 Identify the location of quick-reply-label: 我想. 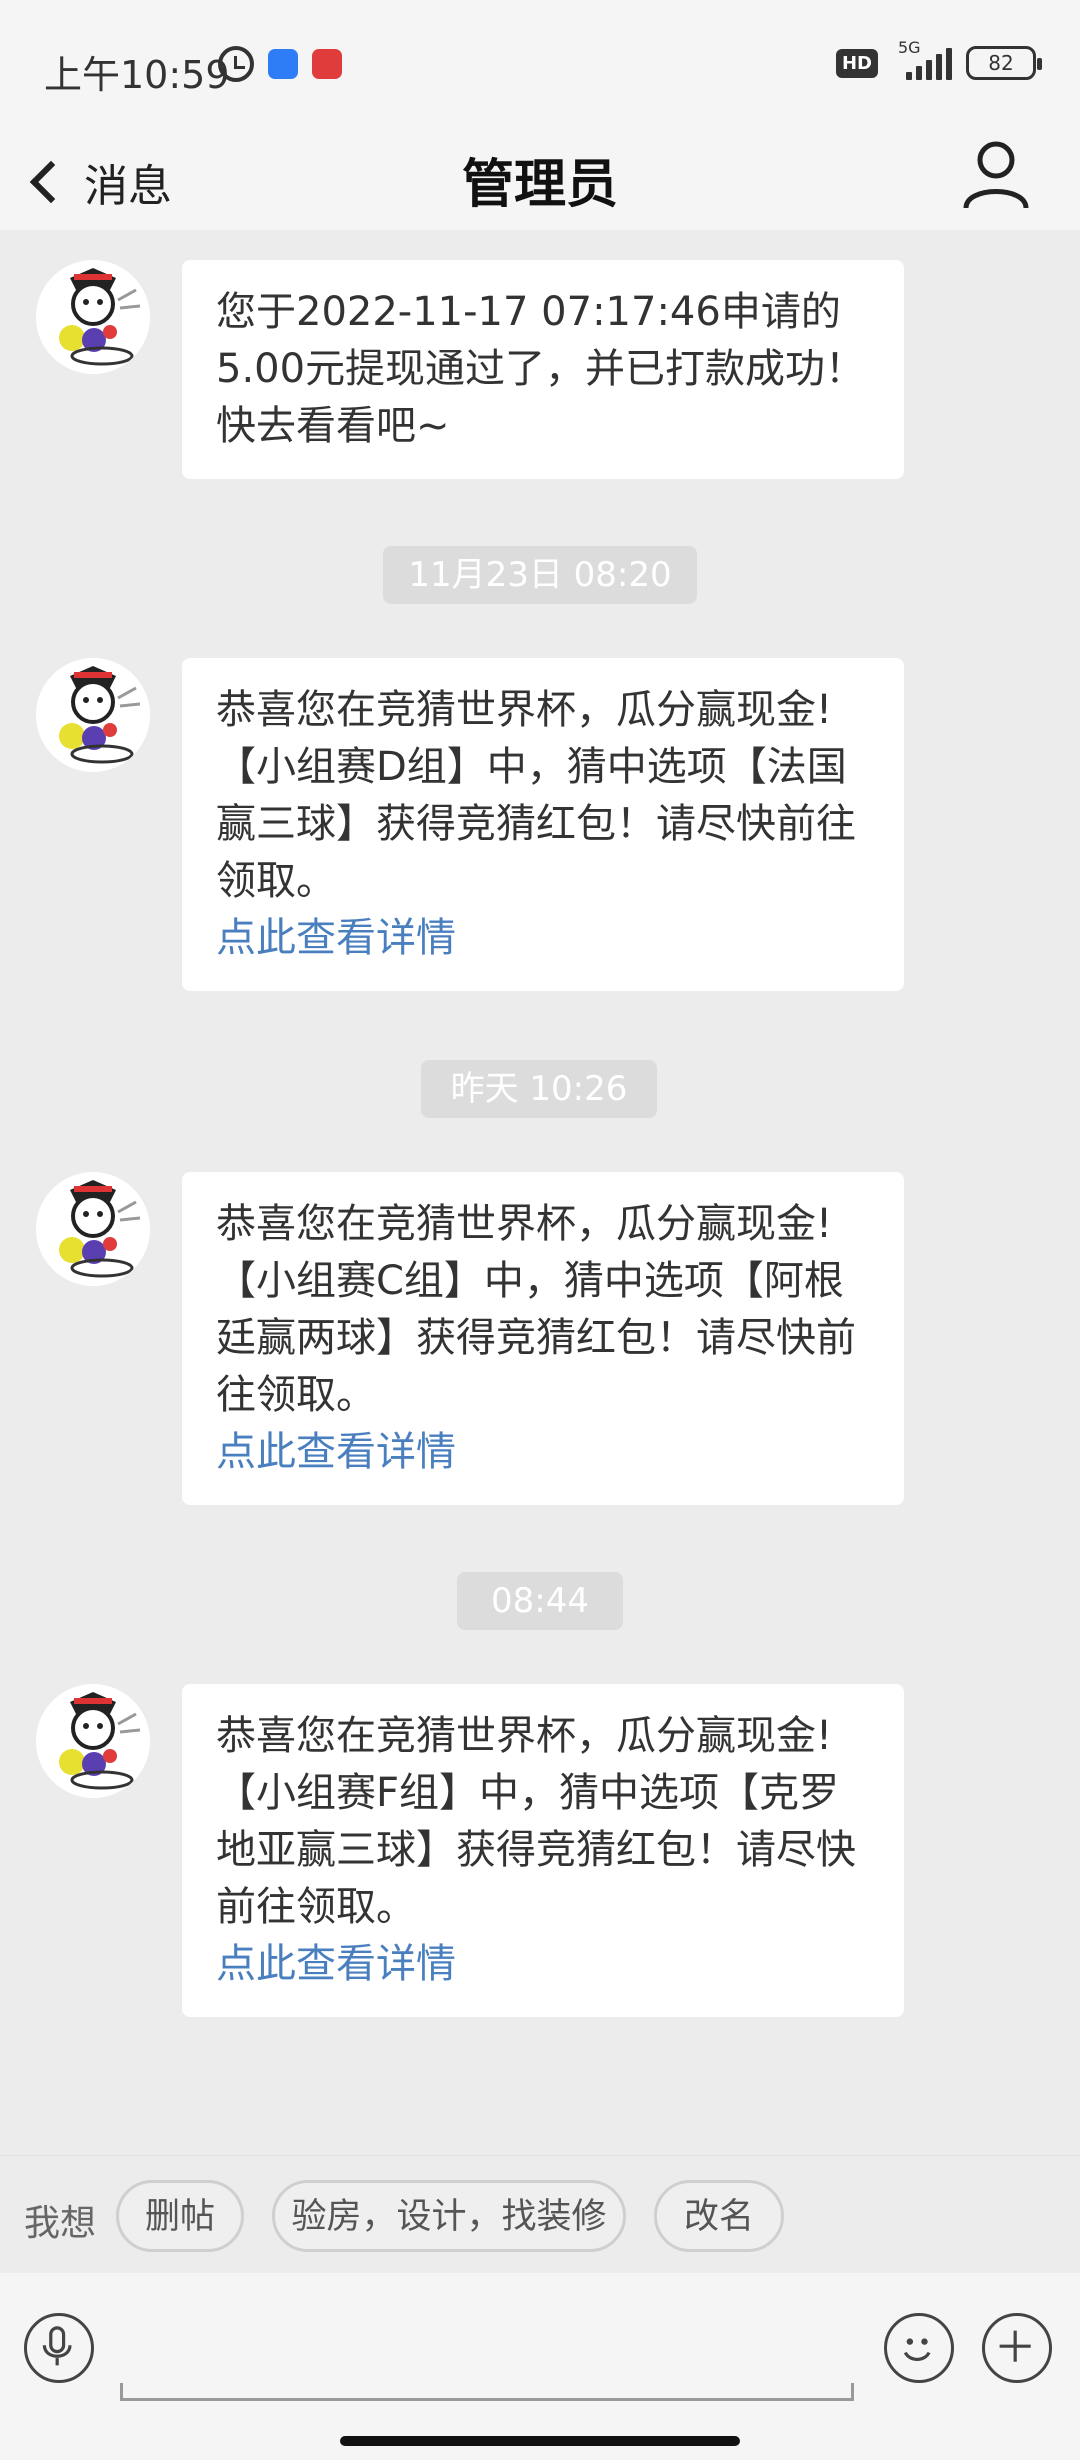
(60, 2223).